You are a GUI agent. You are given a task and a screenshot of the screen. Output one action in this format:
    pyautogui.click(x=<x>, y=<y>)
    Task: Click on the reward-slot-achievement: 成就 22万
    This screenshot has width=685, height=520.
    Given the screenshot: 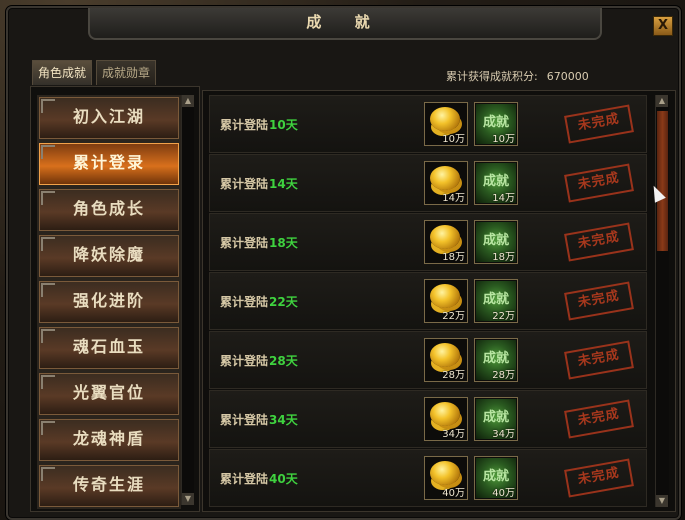 What is the action you would take?
    pyautogui.click(x=496, y=301)
    